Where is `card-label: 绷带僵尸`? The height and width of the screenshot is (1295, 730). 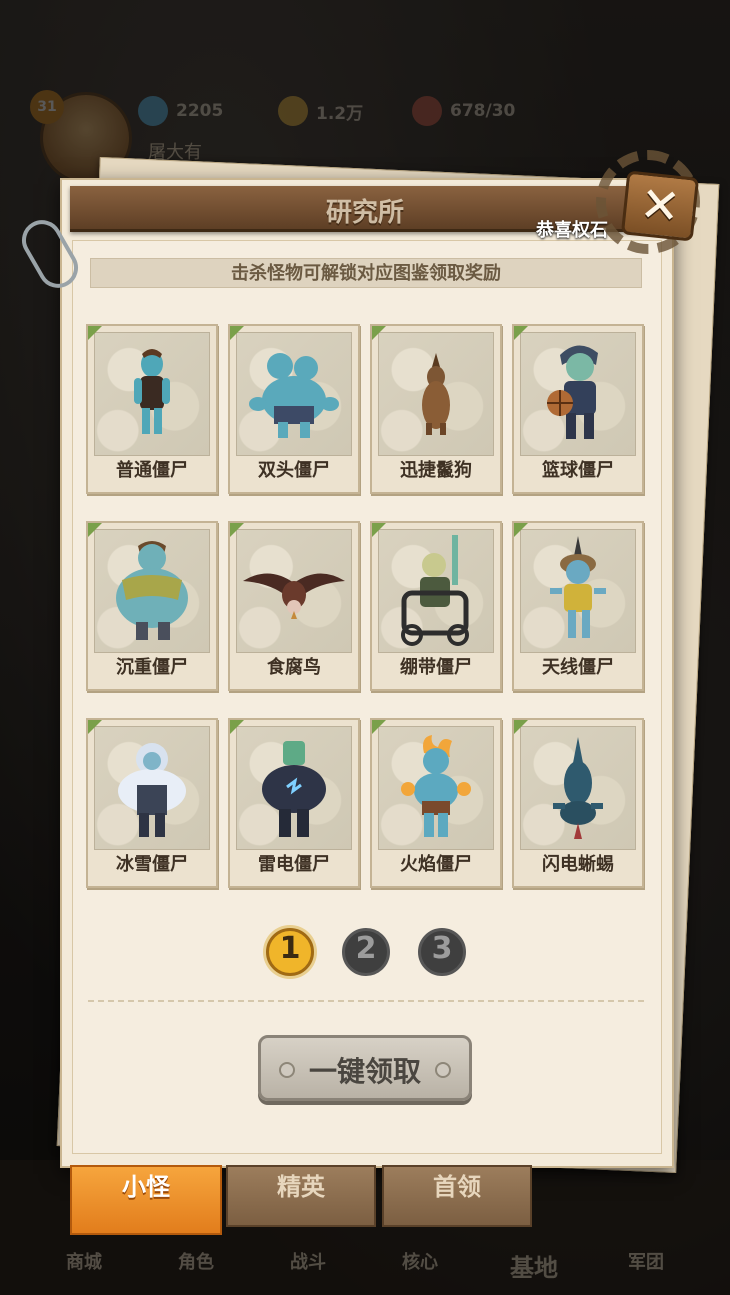 card-label: 绷带僵尸 is located at coordinates (436, 667).